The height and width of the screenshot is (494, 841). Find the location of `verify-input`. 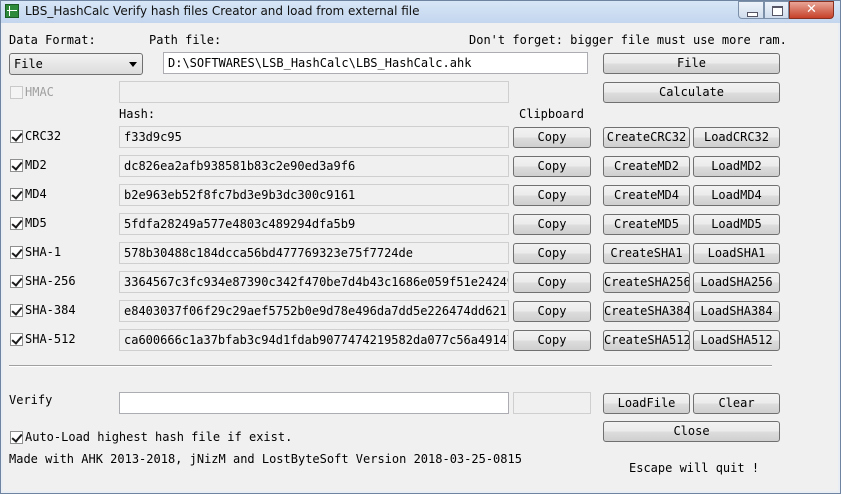

verify-input is located at coordinates (314, 403).